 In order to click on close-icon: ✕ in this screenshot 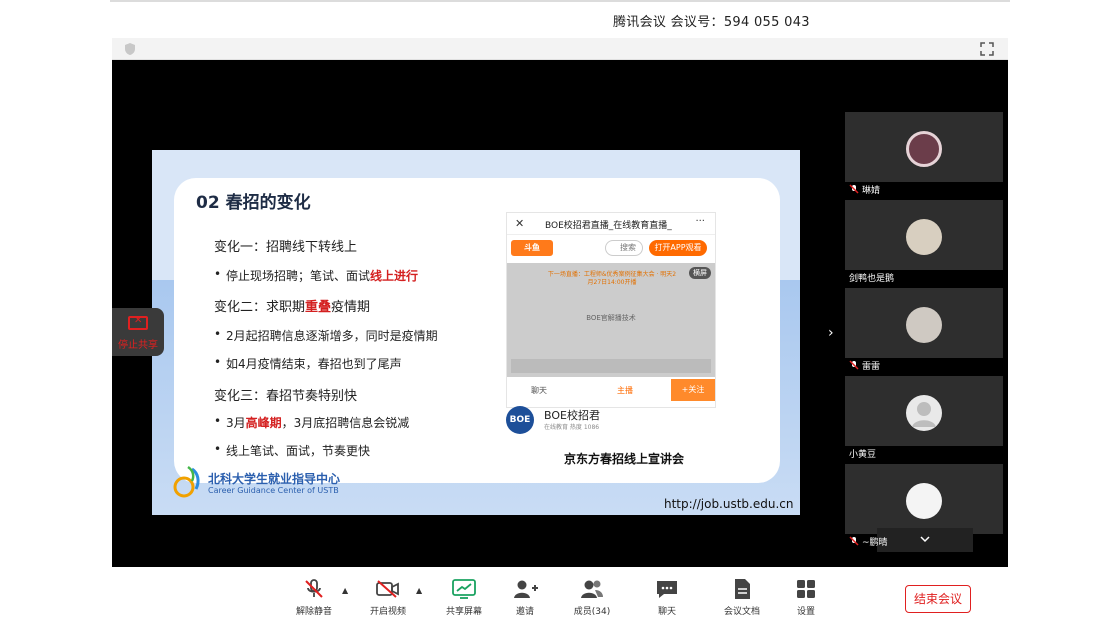, I will do `click(520, 223)`.